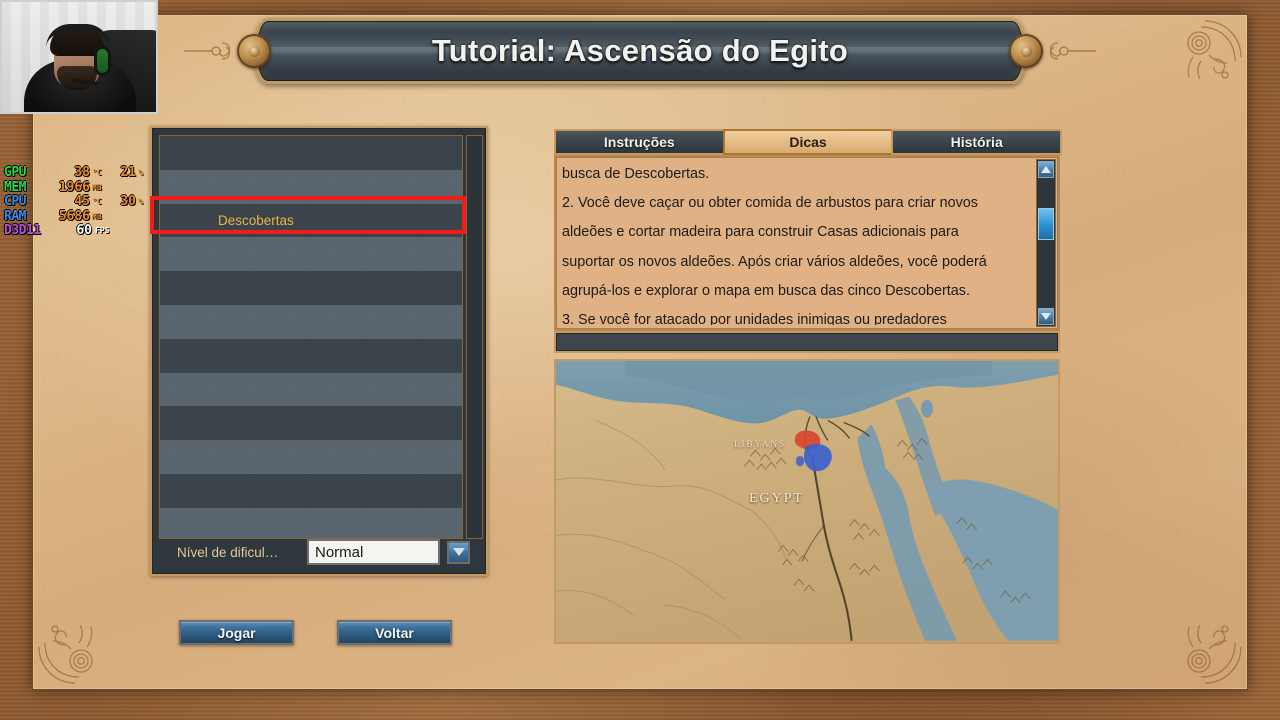  I want to click on perf-value: 1966, so click(74, 187).